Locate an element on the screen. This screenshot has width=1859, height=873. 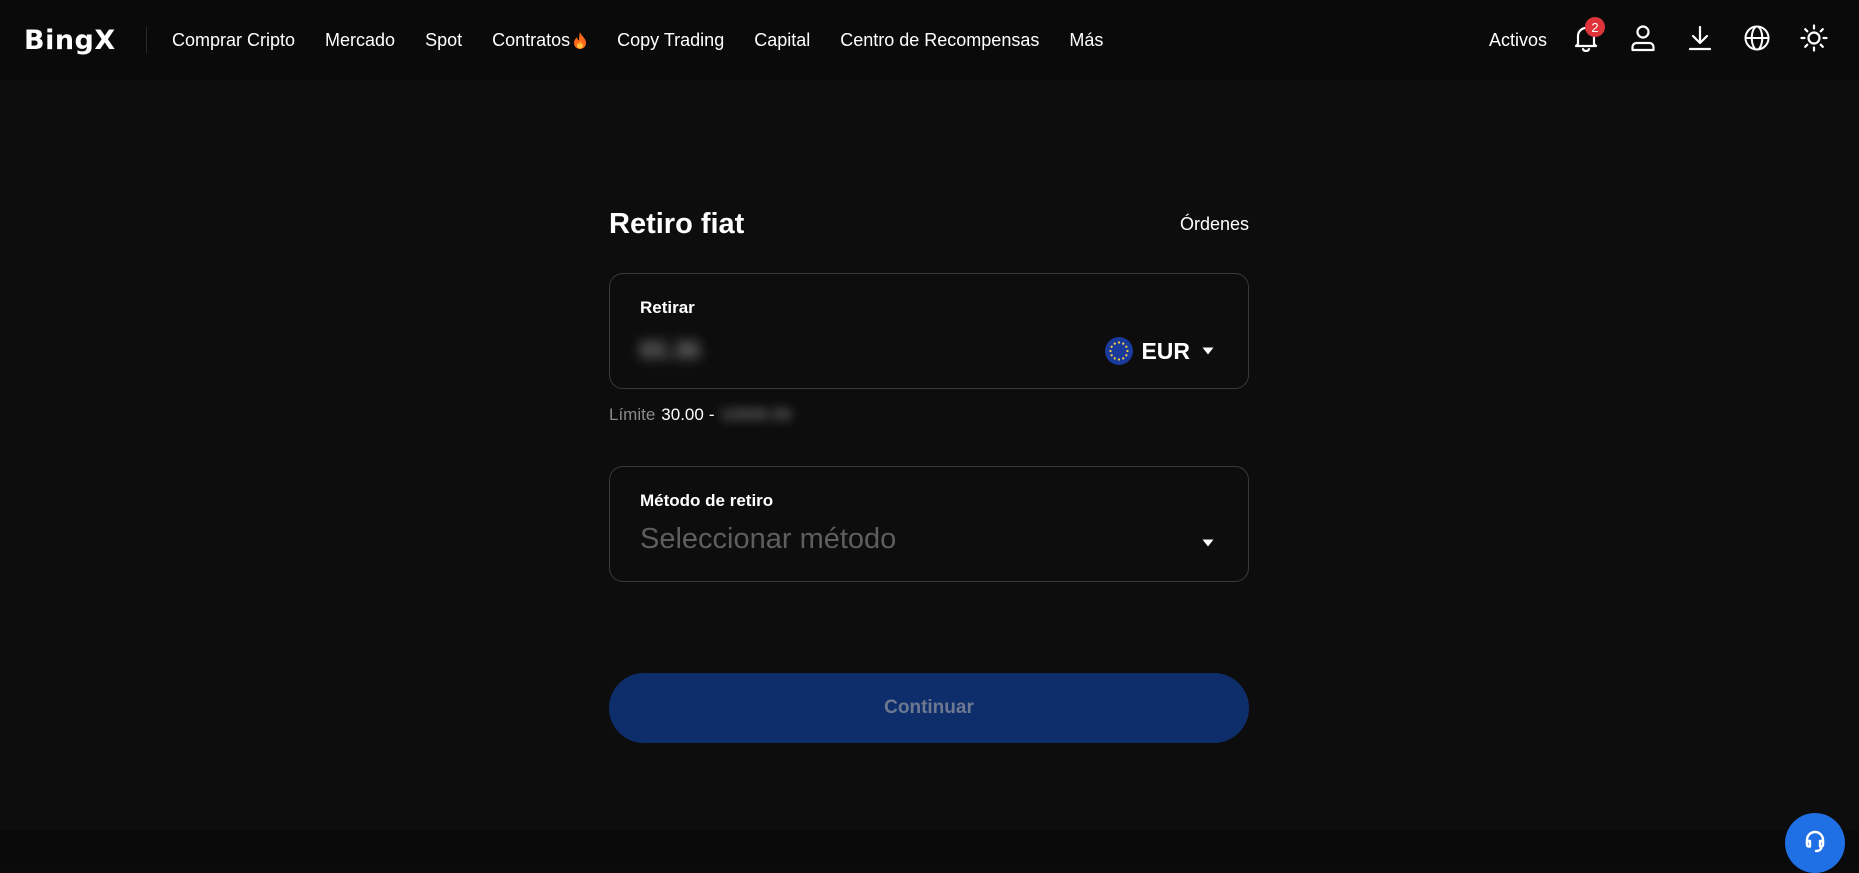
theme-toggle-button is located at coordinates (1814, 40).